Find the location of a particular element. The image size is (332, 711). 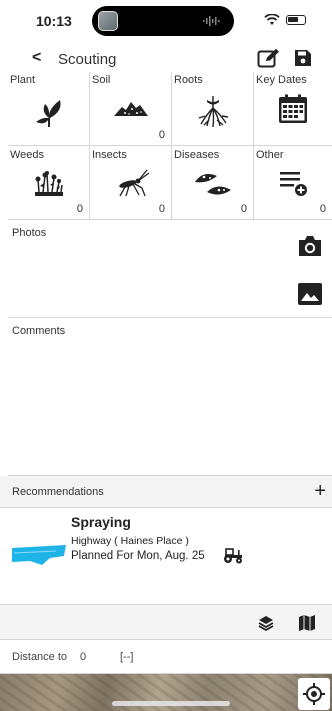

distance-bar: Distance to 0 [--] is located at coordinates (166, 657).